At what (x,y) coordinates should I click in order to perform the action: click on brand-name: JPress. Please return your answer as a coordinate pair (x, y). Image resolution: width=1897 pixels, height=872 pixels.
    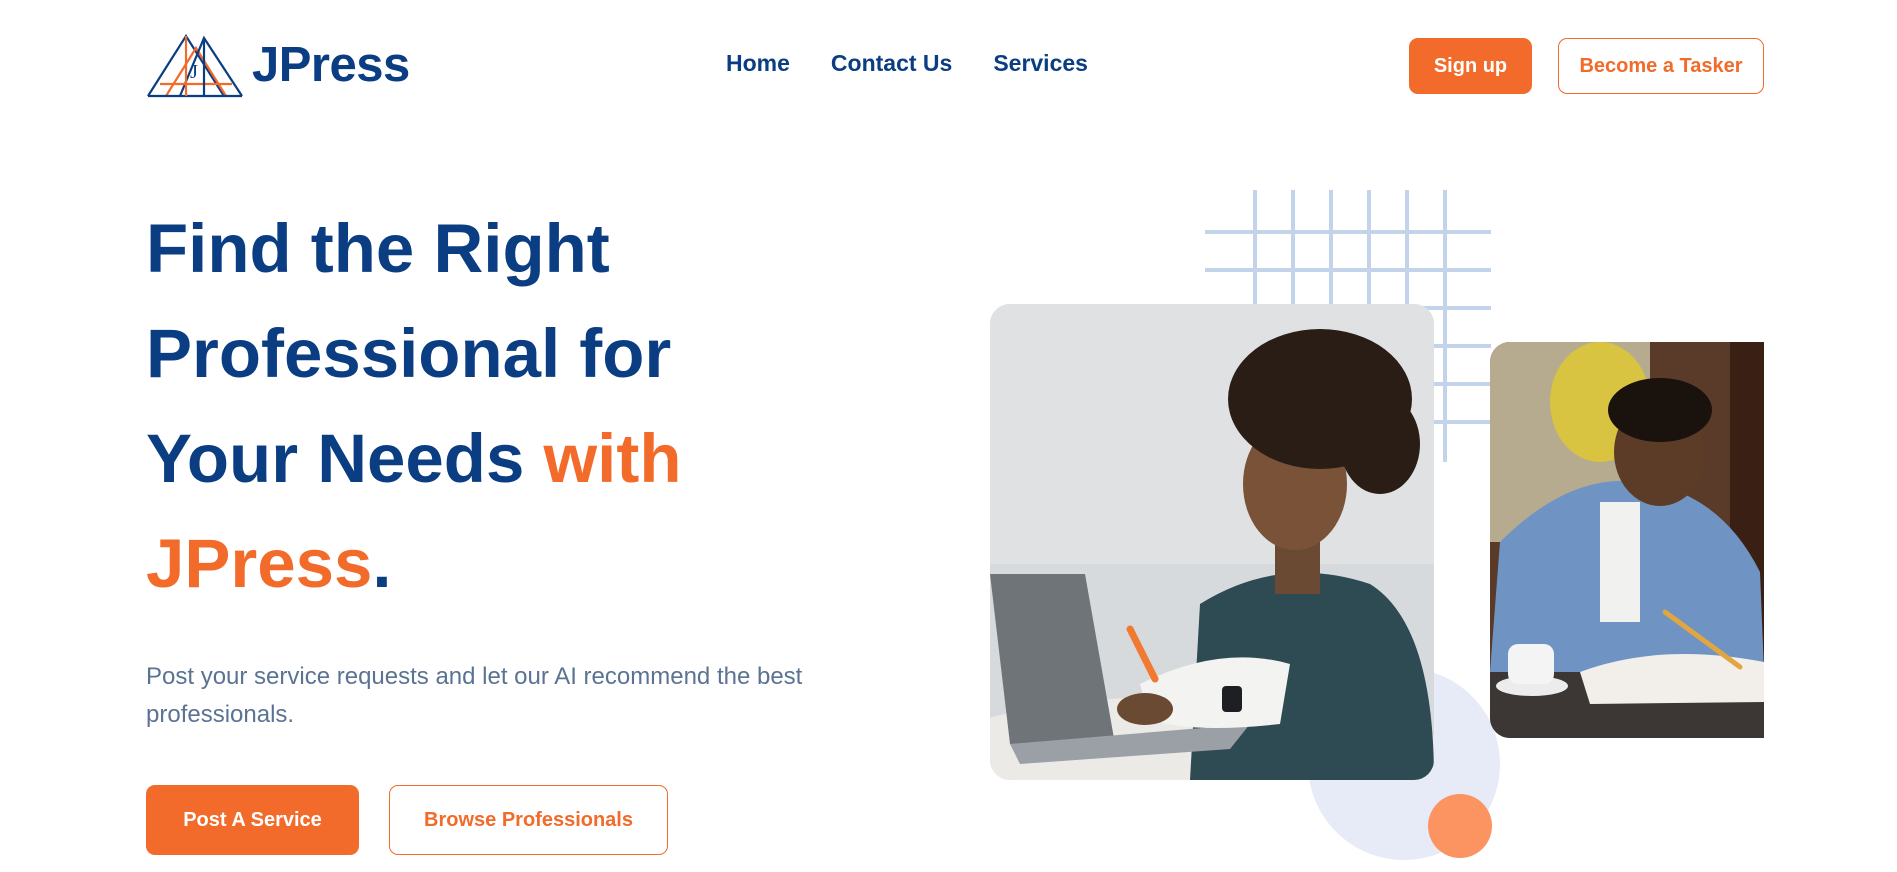
    Looking at the image, I should click on (331, 65).